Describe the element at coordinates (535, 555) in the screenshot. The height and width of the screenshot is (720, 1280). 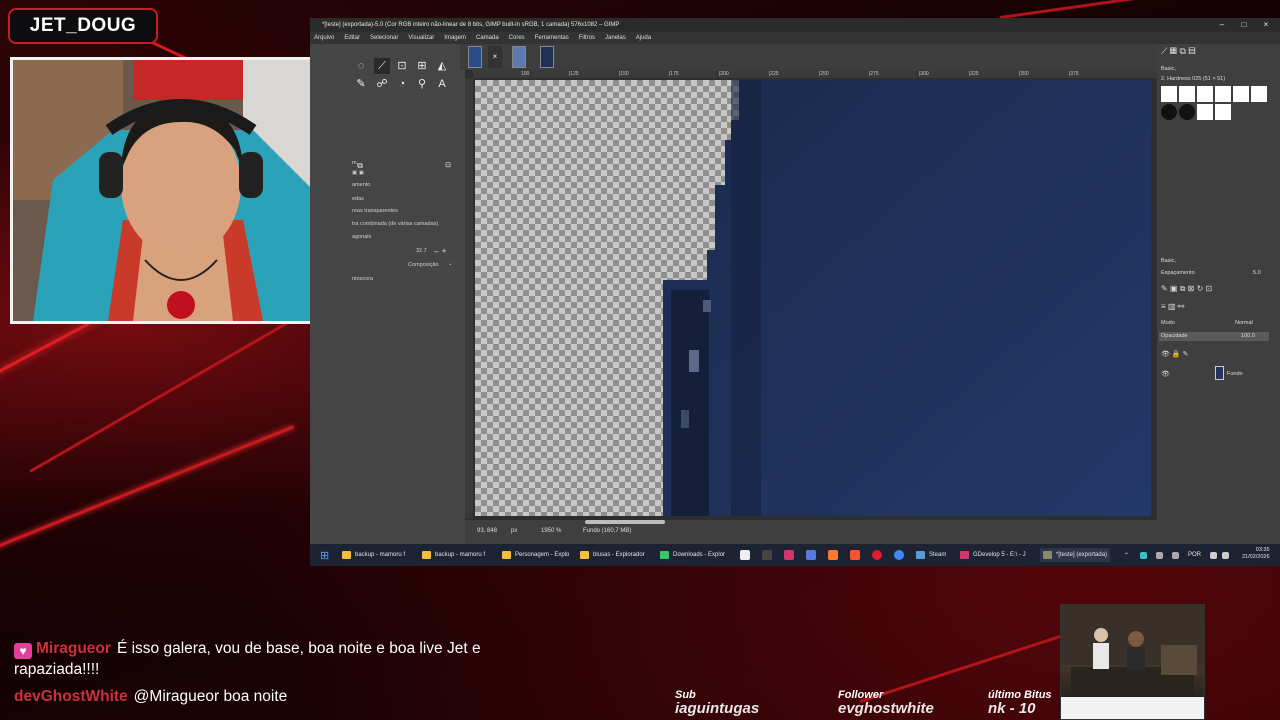
I see `taskbar-item: Personagem - Explo` at that location.